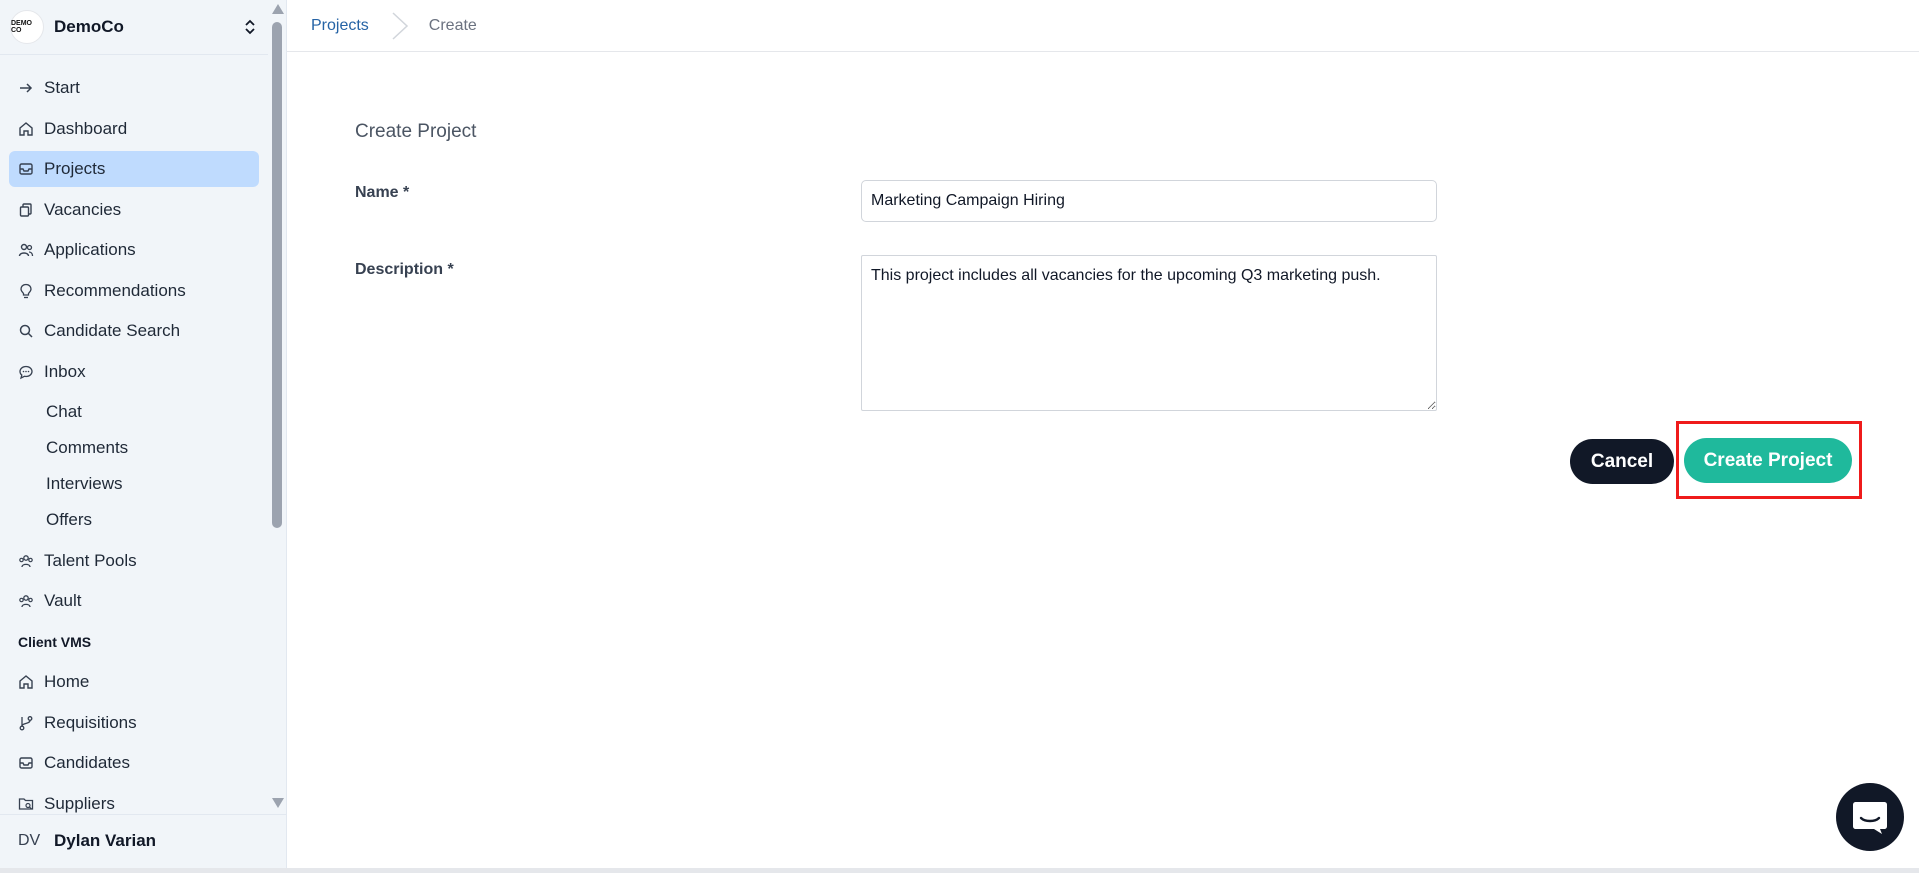  Describe the element at coordinates (86, 128) in the screenshot. I see `sidebar-item-label: Dashboard` at that location.